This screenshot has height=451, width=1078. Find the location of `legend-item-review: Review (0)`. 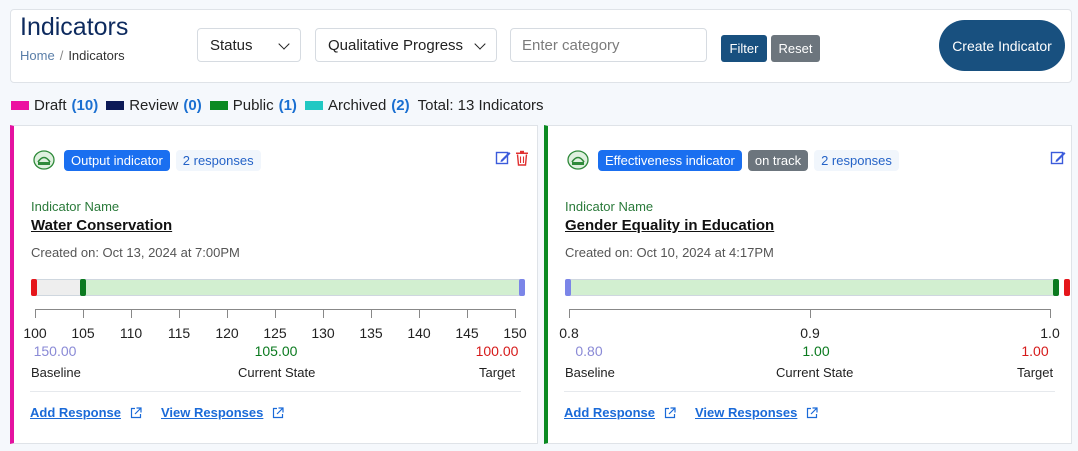

legend-item-review: Review (0) is located at coordinates (154, 105).